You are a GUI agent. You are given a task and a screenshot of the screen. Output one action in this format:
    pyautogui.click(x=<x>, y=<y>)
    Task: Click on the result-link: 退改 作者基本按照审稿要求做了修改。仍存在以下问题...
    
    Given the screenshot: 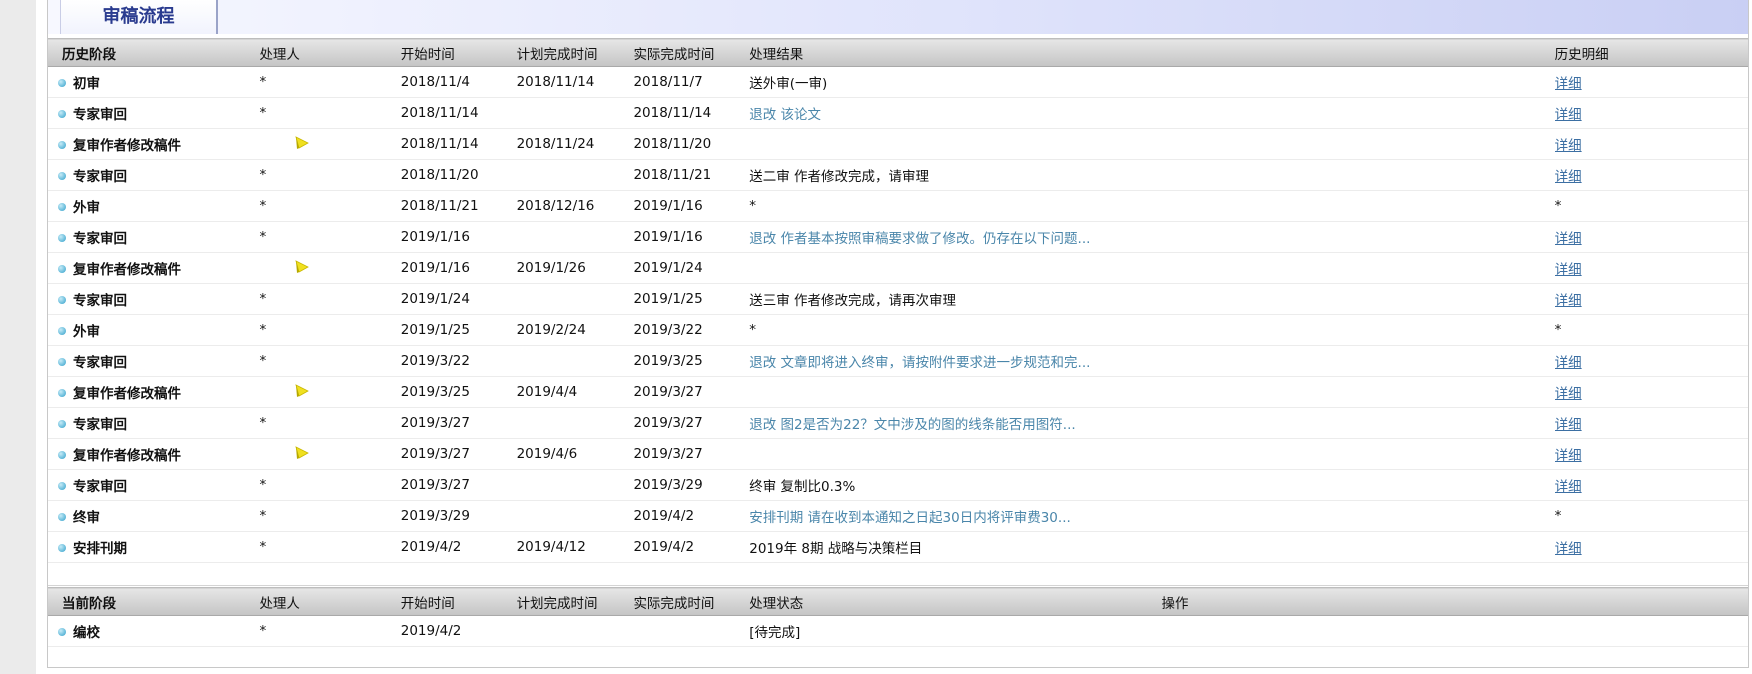 What is the action you would take?
    pyautogui.click(x=919, y=239)
    